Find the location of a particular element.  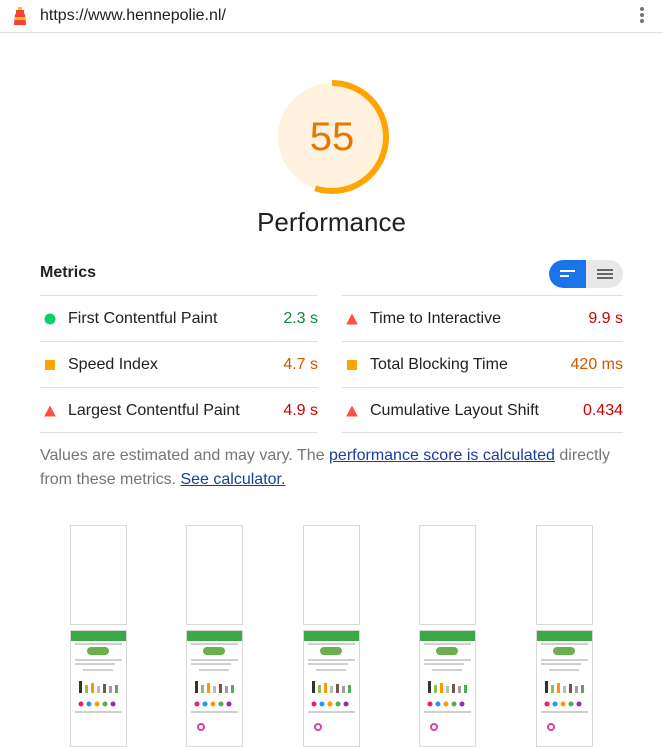

metric-row: Speed Index 4.7 s is located at coordinates (179, 364).